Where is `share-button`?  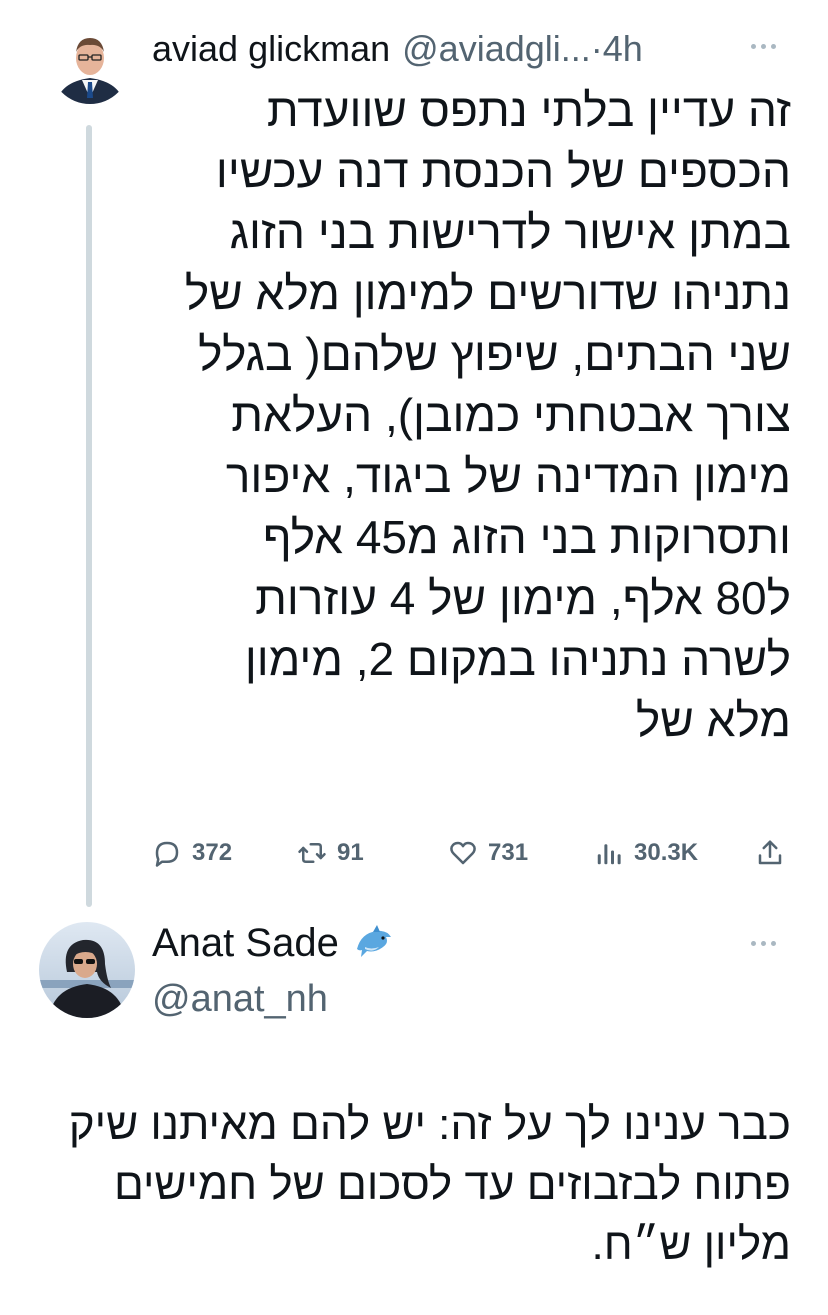
share-button is located at coordinates (770, 853).